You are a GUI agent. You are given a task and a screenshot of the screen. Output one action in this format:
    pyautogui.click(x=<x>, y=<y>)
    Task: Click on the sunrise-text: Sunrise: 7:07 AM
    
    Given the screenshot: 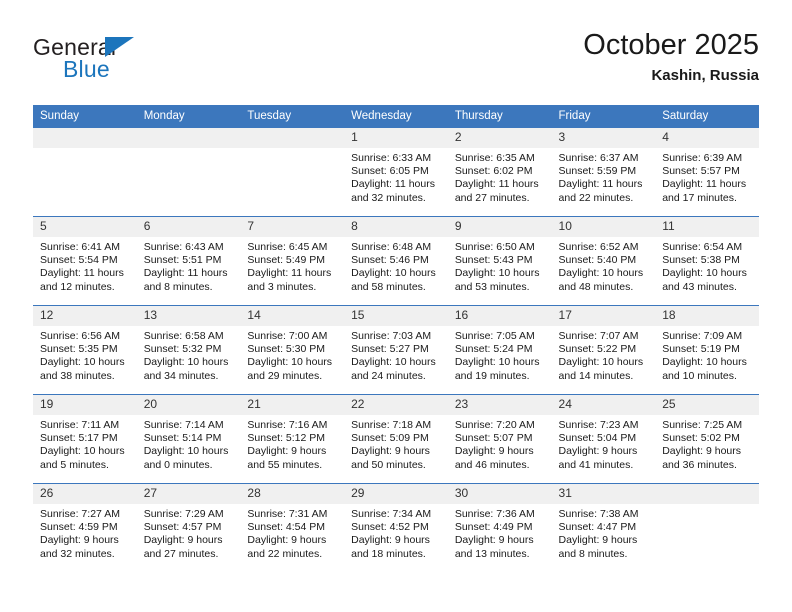 What is the action you would take?
    pyautogui.click(x=598, y=336)
    